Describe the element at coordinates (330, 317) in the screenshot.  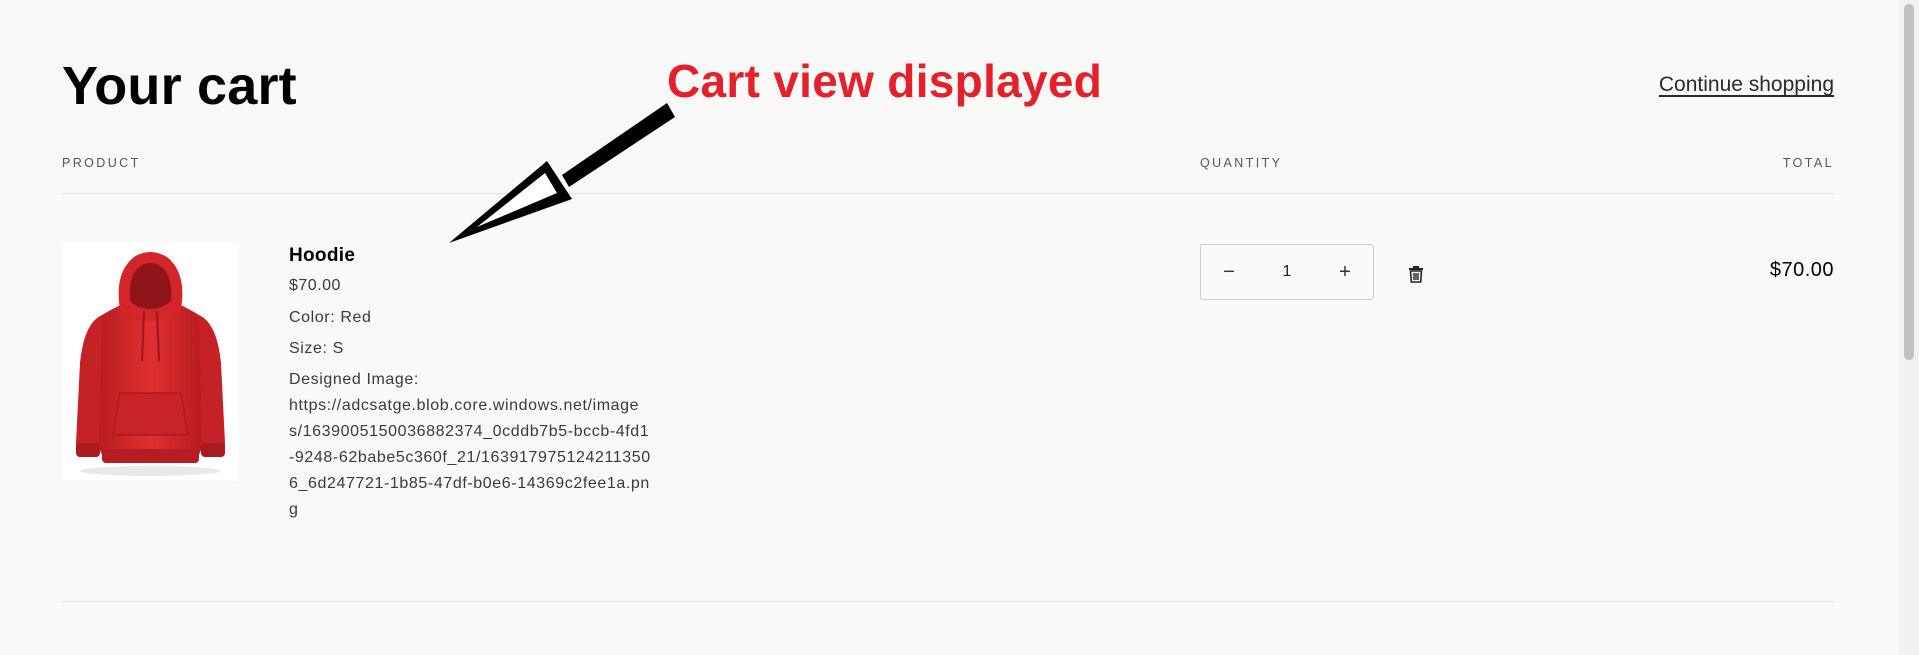
I see `product-color-option: Color: Red` at that location.